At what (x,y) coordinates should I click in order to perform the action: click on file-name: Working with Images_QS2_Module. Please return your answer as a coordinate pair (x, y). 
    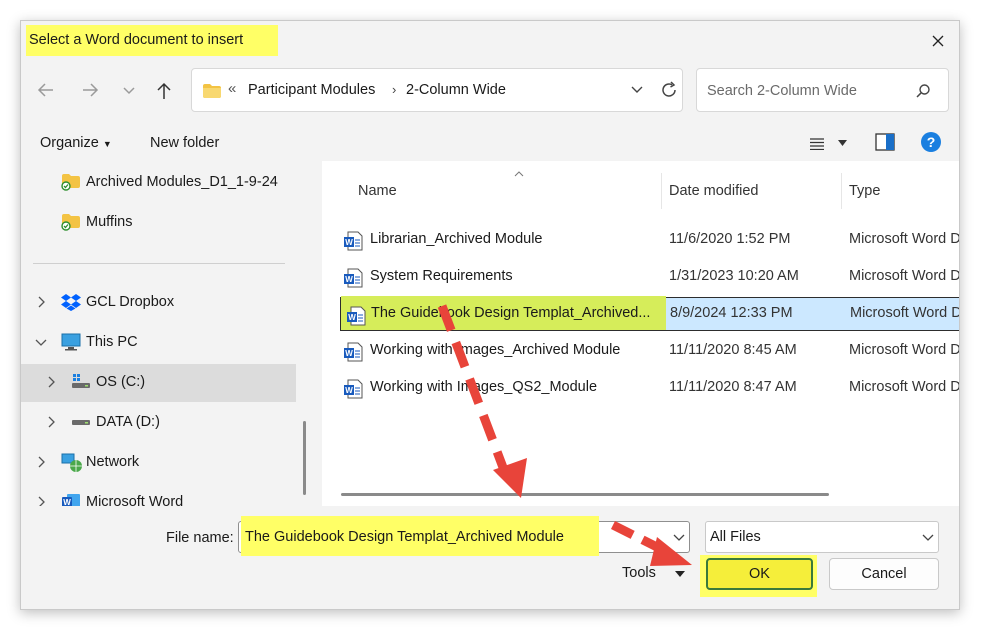
    Looking at the image, I should click on (484, 387).